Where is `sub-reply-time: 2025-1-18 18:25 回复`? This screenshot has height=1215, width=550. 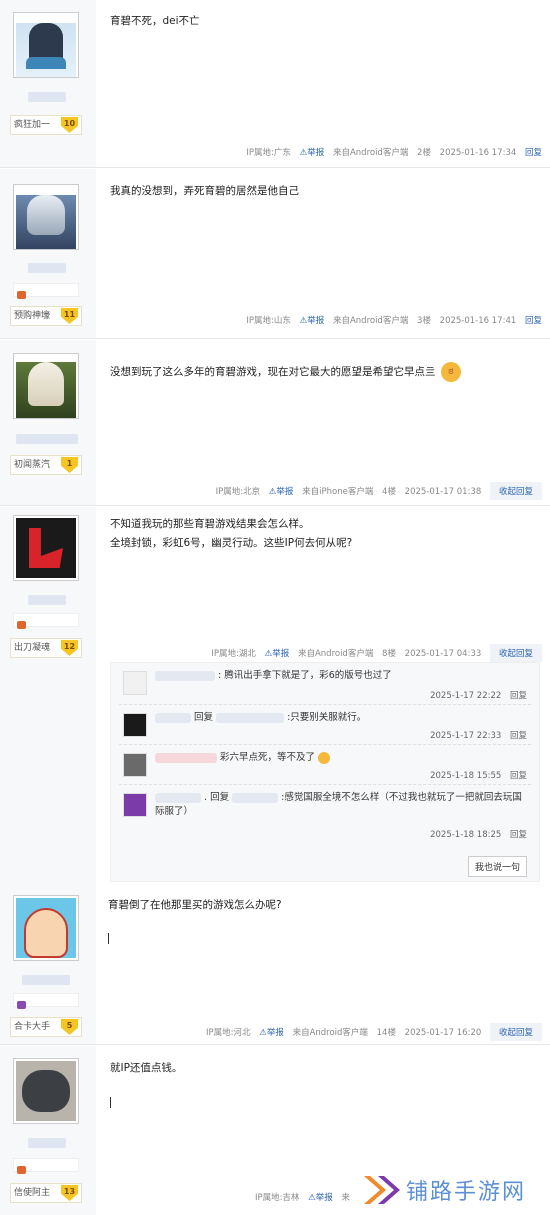 sub-reply-time: 2025-1-18 18:25 回复 is located at coordinates (478, 834).